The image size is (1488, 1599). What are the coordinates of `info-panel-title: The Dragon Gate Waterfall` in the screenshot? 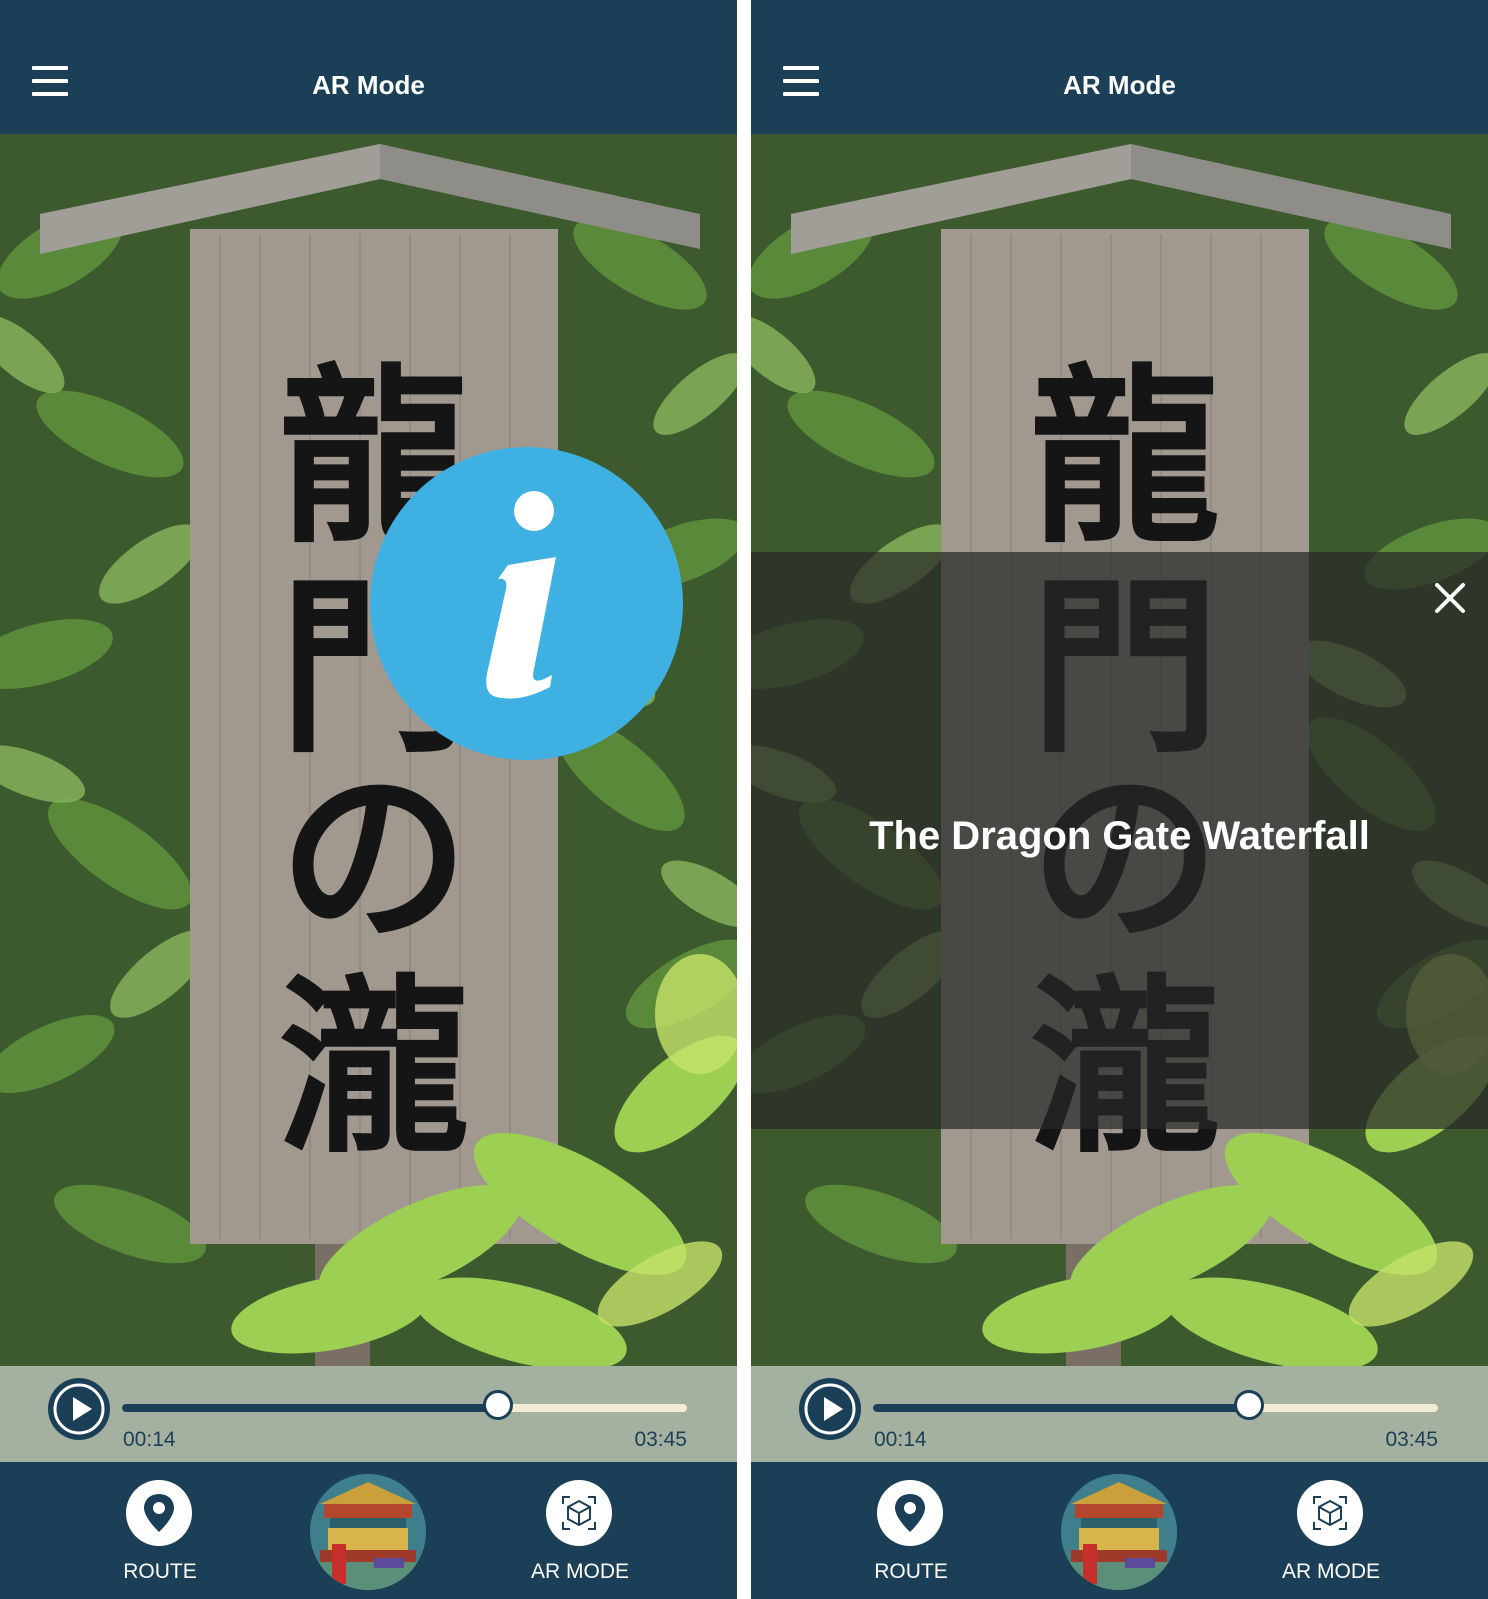 It's located at (1119, 836).